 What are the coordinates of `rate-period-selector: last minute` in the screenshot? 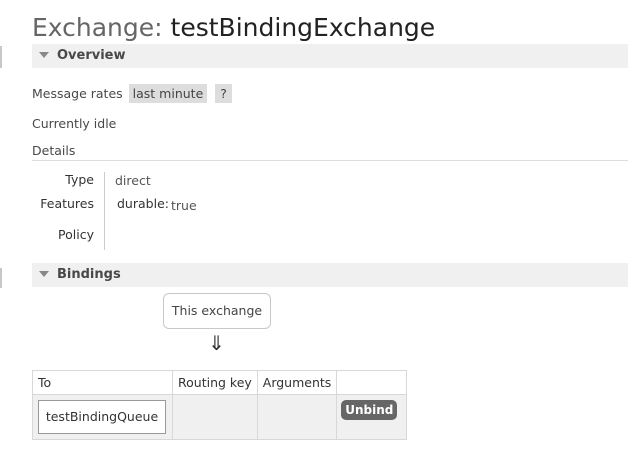 It's located at (168, 93).